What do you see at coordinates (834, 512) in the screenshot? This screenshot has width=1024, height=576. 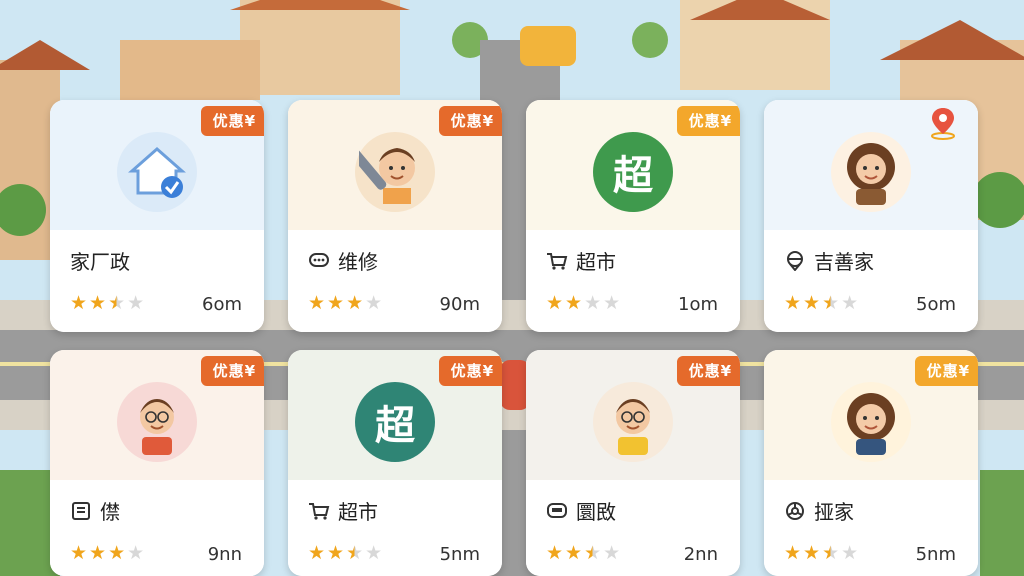 I see `service-title: 挜家` at bounding box center [834, 512].